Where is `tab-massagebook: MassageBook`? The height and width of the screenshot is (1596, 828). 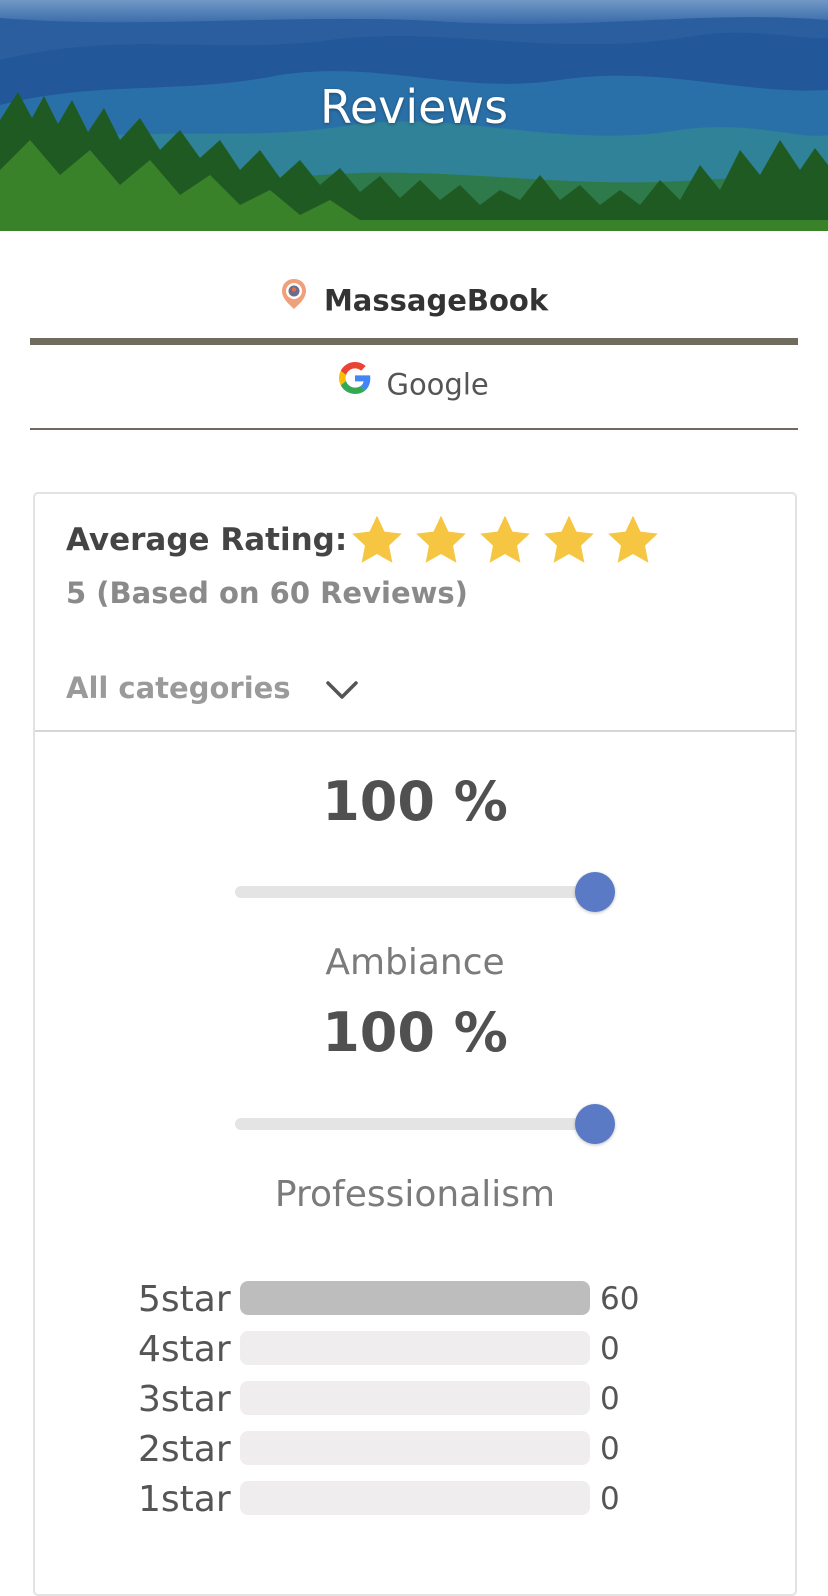 tab-massagebook: MassageBook is located at coordinates (414, 311).